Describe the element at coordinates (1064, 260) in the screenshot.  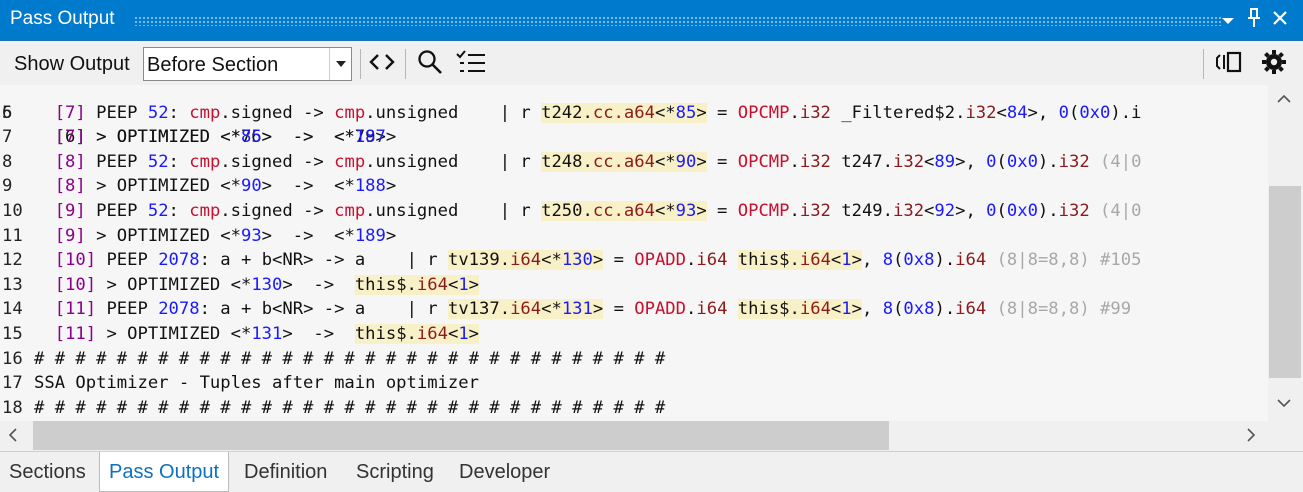
I see `code-token: (8|8=8,8) #105` at that location.